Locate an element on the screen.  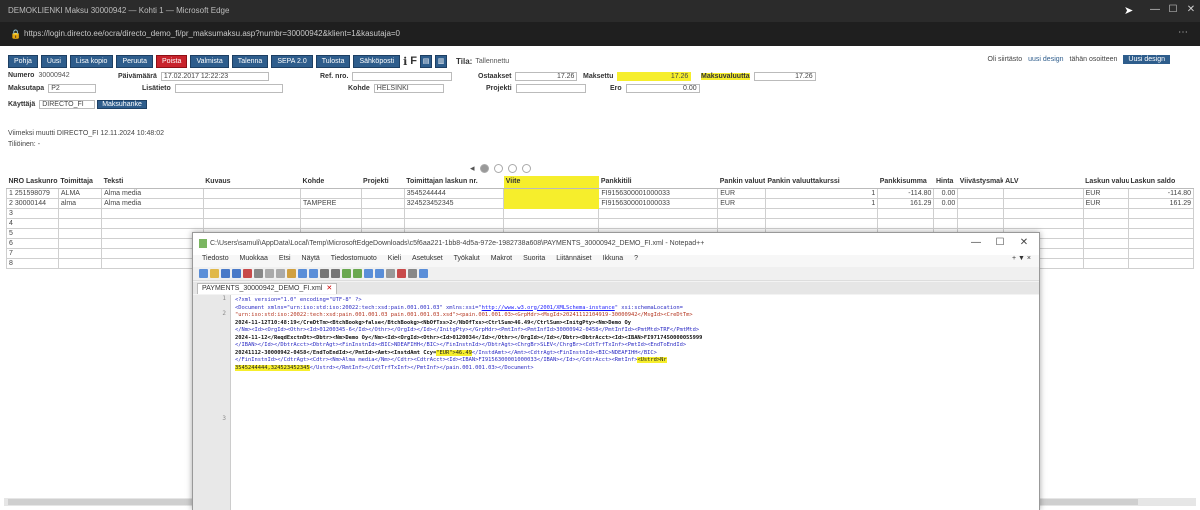
kohde-cell is located at coordinates (331, 193).